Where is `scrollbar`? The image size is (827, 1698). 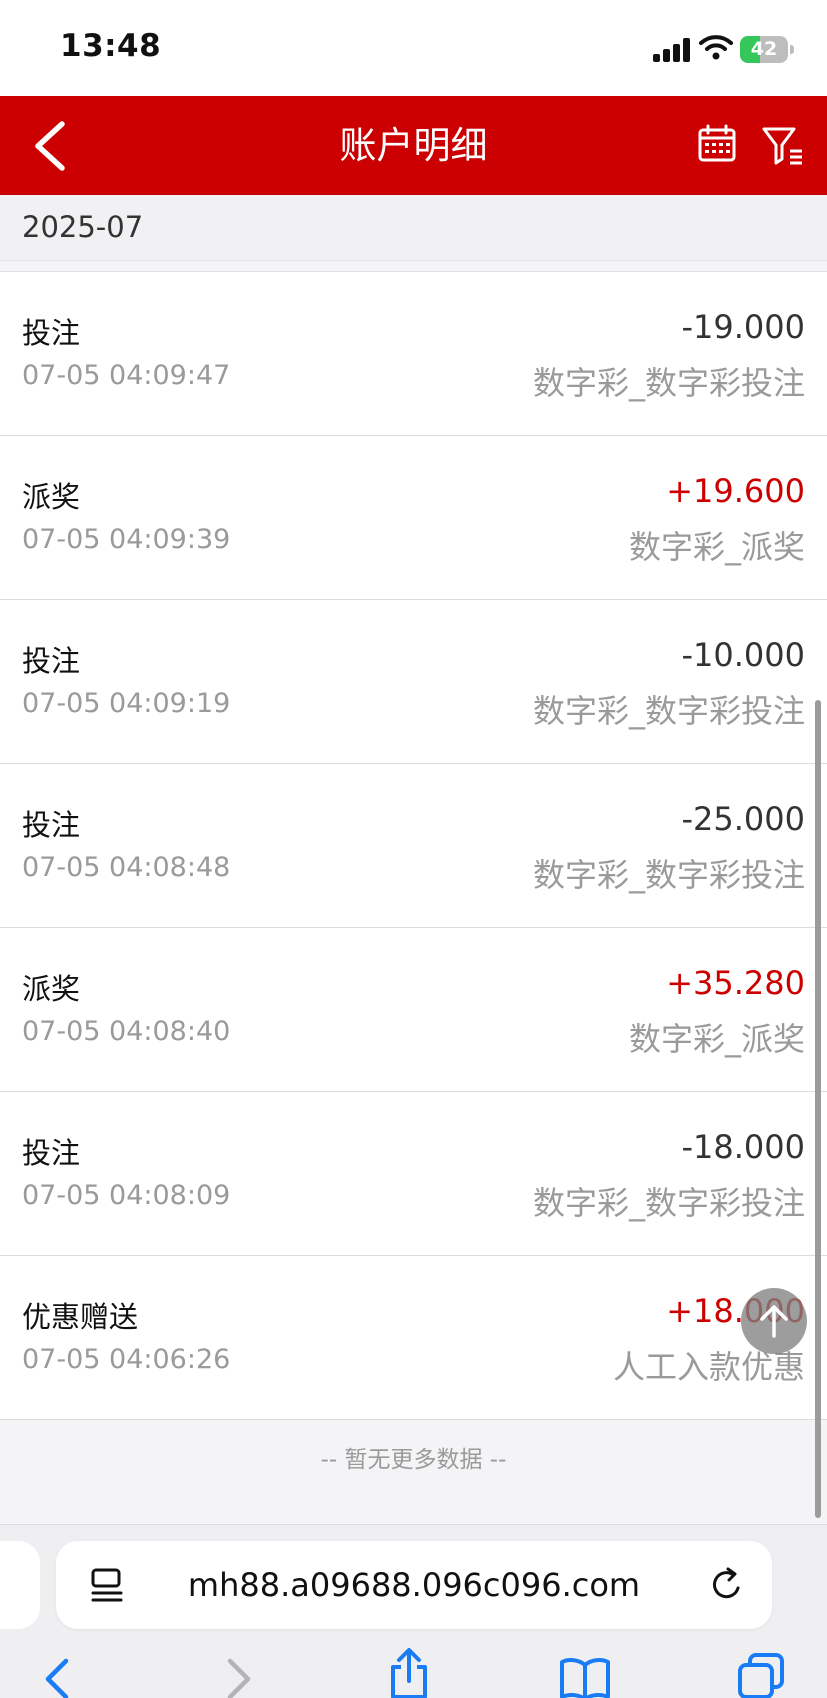
scrollbar is located at coordinates (818, 1109).